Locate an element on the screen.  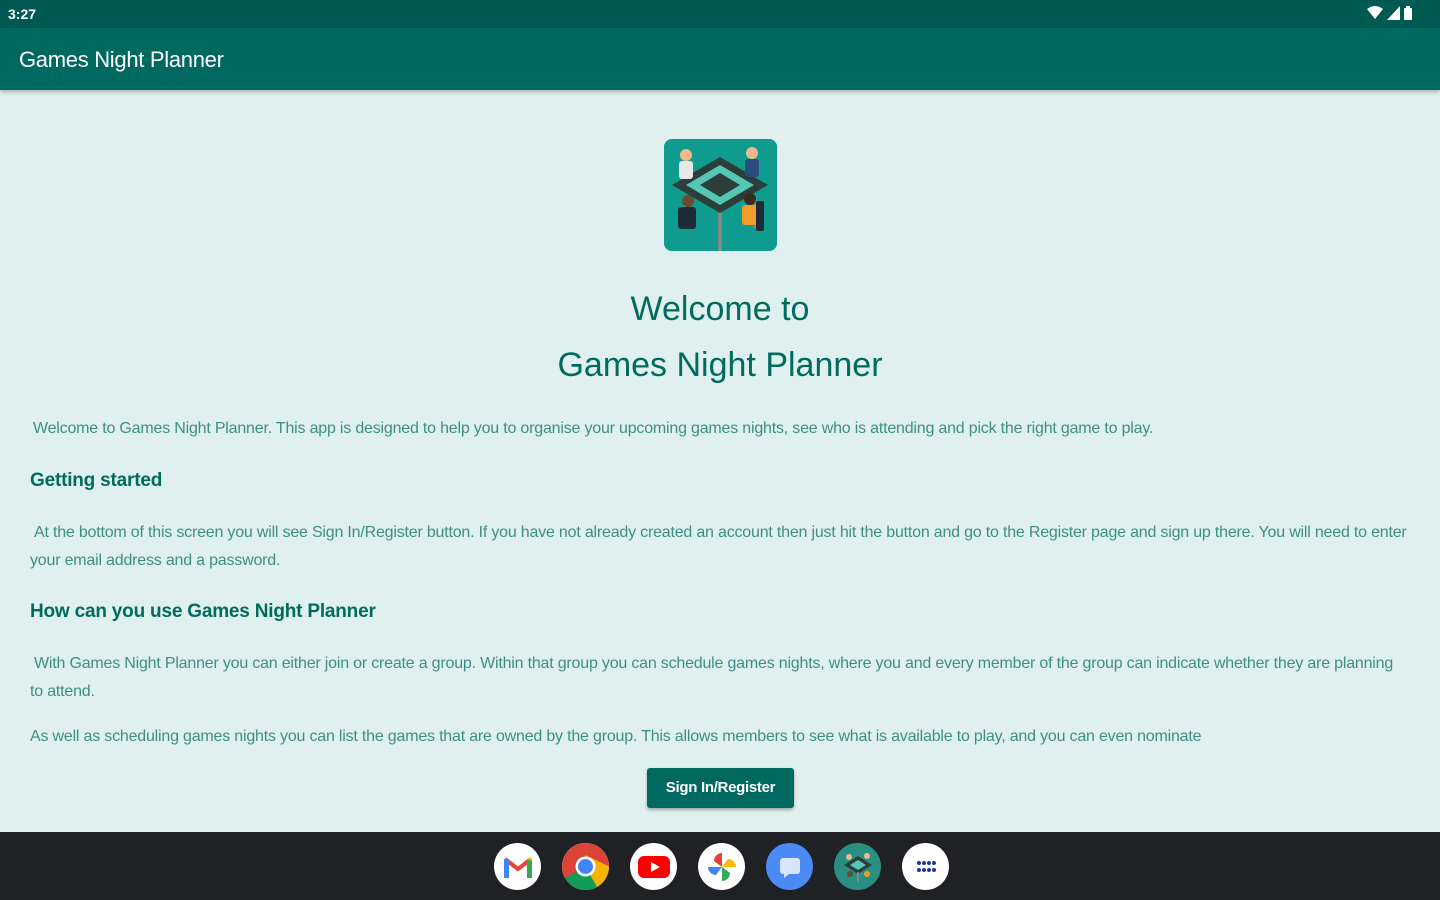
app-dock is located at coordinates (721, 866).